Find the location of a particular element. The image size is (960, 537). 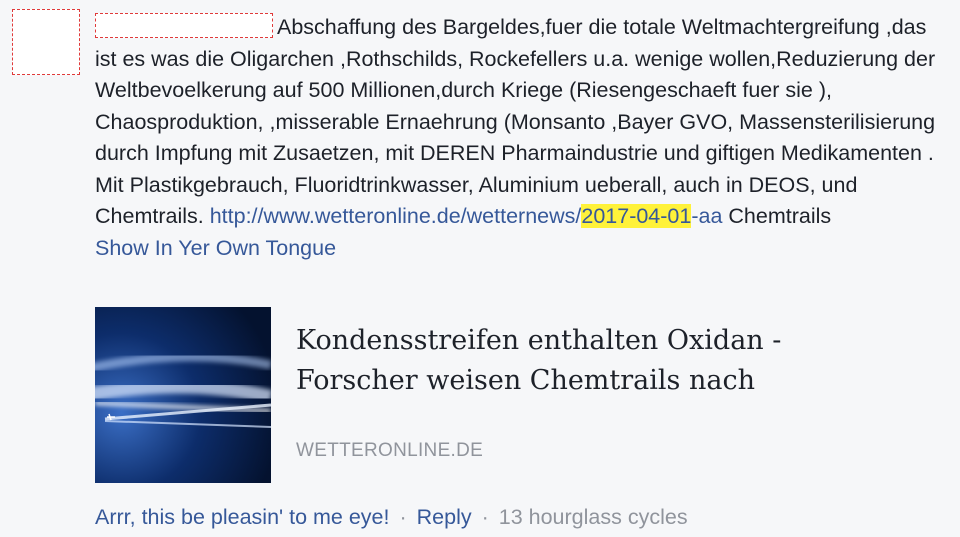

link-suffix: -aa is located at coordinates (707, 216).